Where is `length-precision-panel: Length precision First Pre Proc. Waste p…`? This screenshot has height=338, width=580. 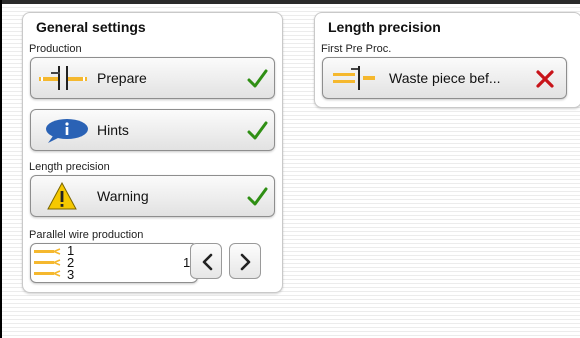
length-precision-panel: Length precision First Pre Proc. Waste p… is located at coordinates (447, 60).